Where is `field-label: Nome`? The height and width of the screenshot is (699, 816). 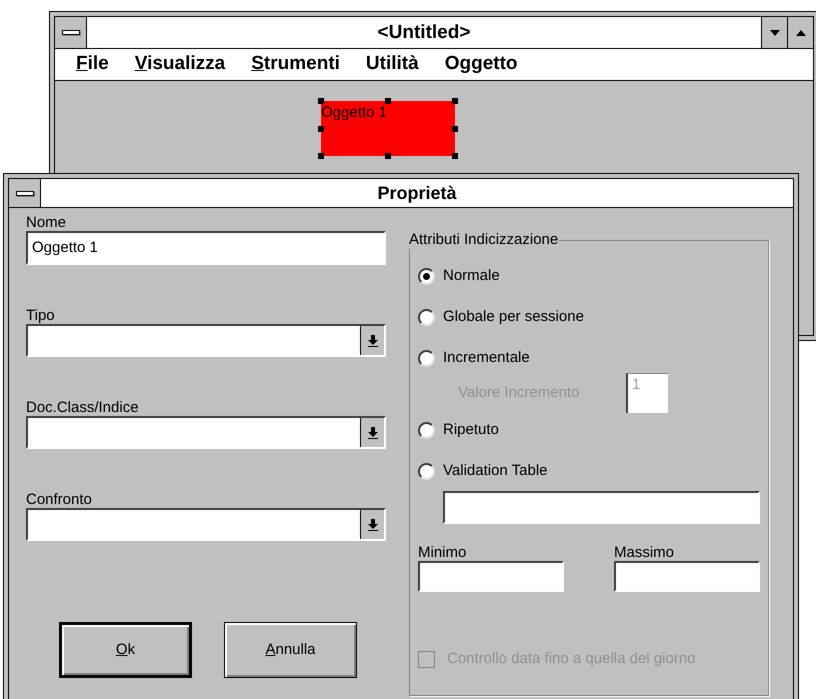 field-label: Nome is located at coordinates (47, 222).